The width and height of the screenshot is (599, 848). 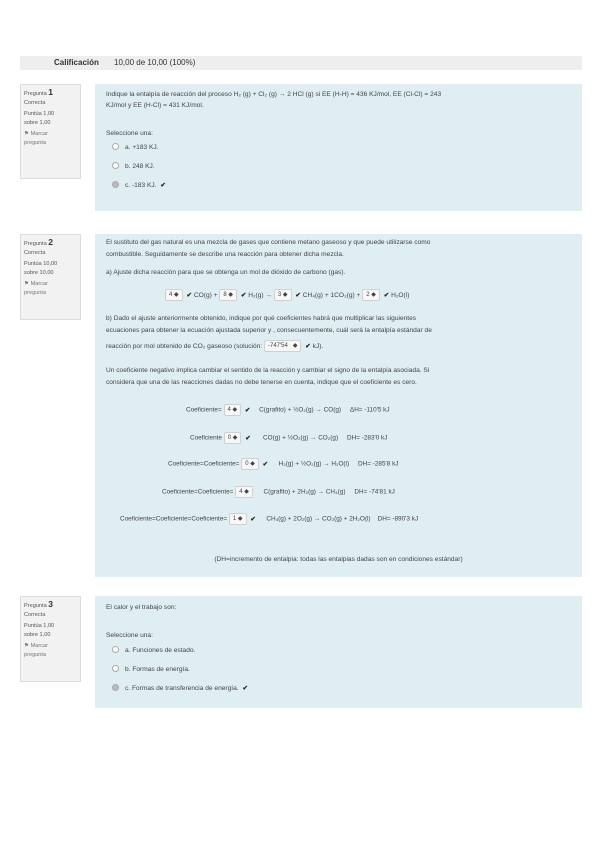 What do you see at coordinates (133, 167) in the screenshot?
I see `answer-option-b: b. 248 KJ.` at bounding box center [133, 167].